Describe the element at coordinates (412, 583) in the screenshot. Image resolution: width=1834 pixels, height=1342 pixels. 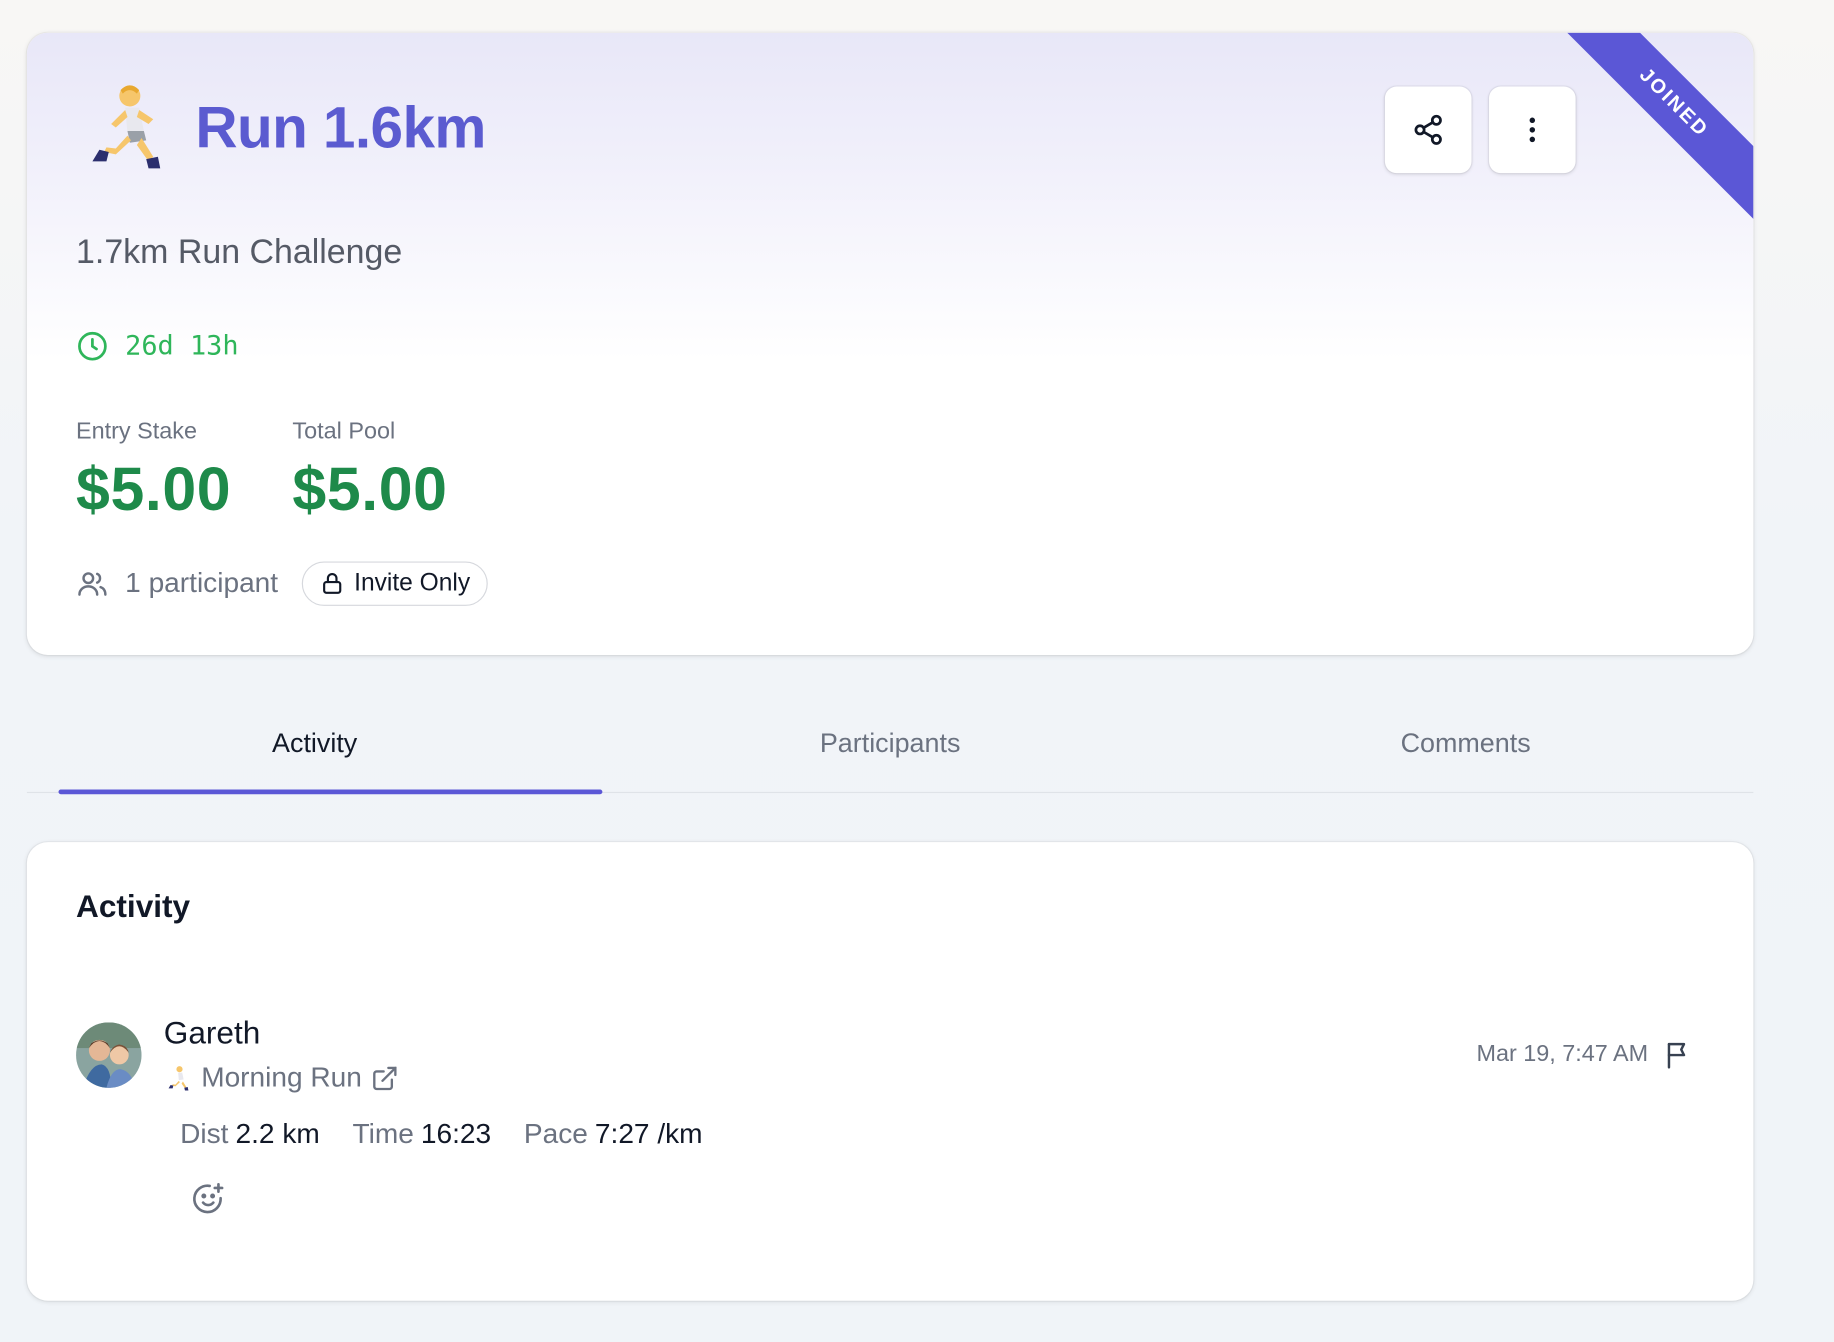
I see `invite-only-text: Invite Only` at that location.